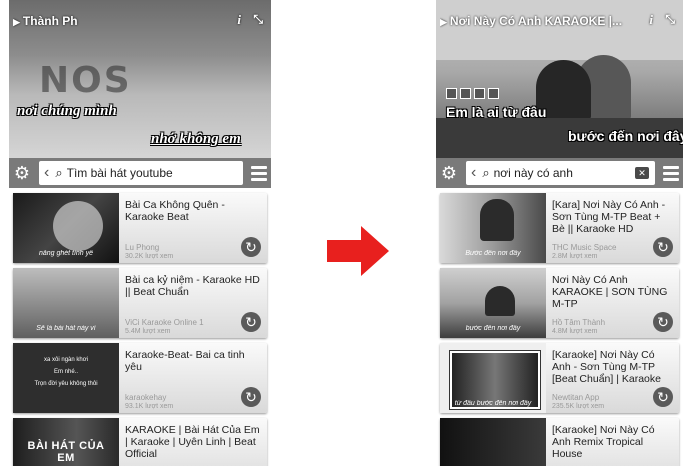 The width and height of the screenshot is (683, 466). I want to click on channel-name: ViCi Karaoke Online 1, so click(164, 322).